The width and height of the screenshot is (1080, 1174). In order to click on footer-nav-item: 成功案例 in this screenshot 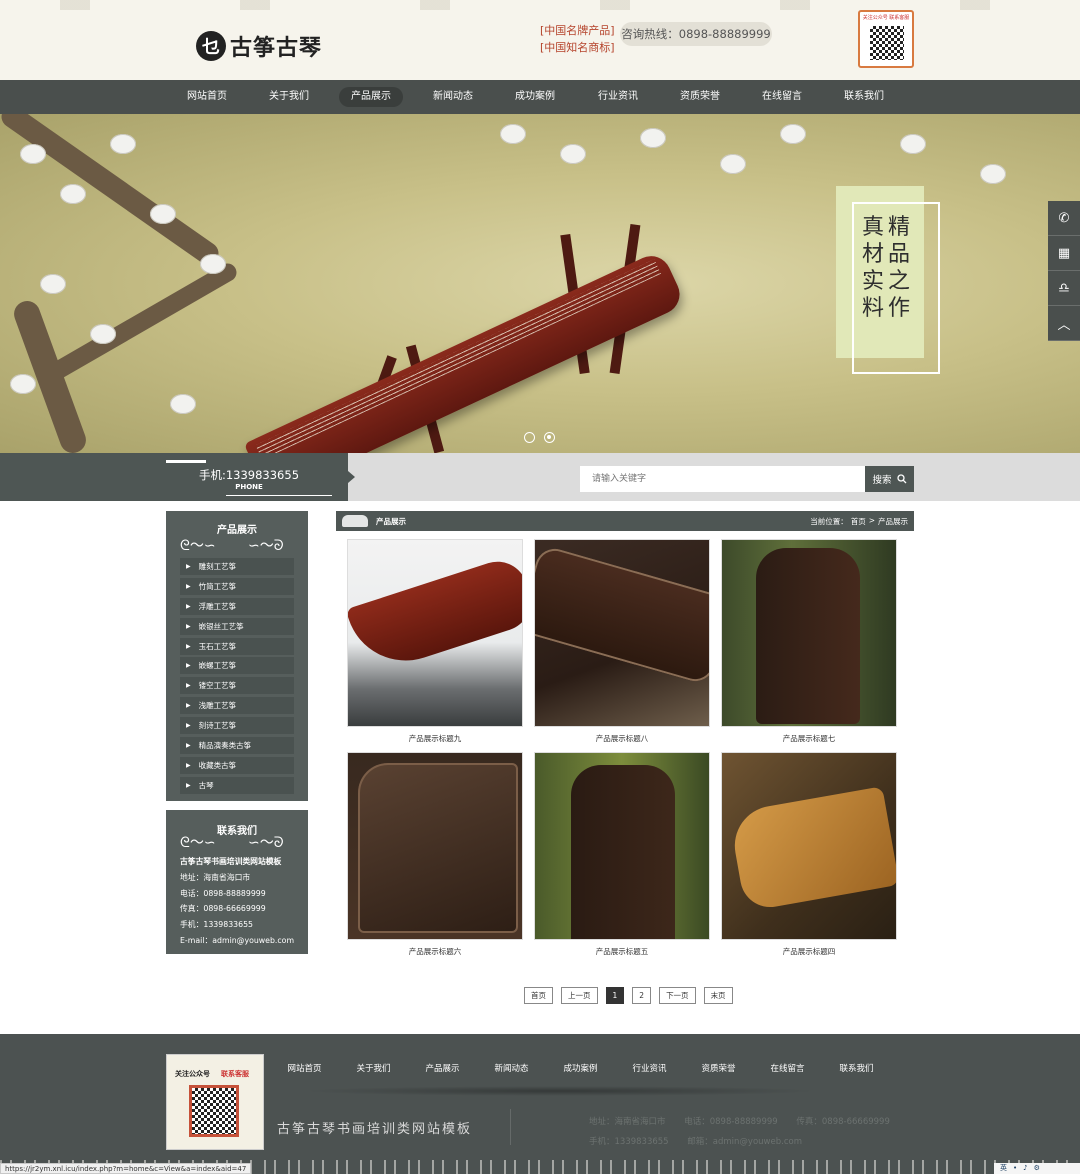, I will do `click(580, 1068)`.